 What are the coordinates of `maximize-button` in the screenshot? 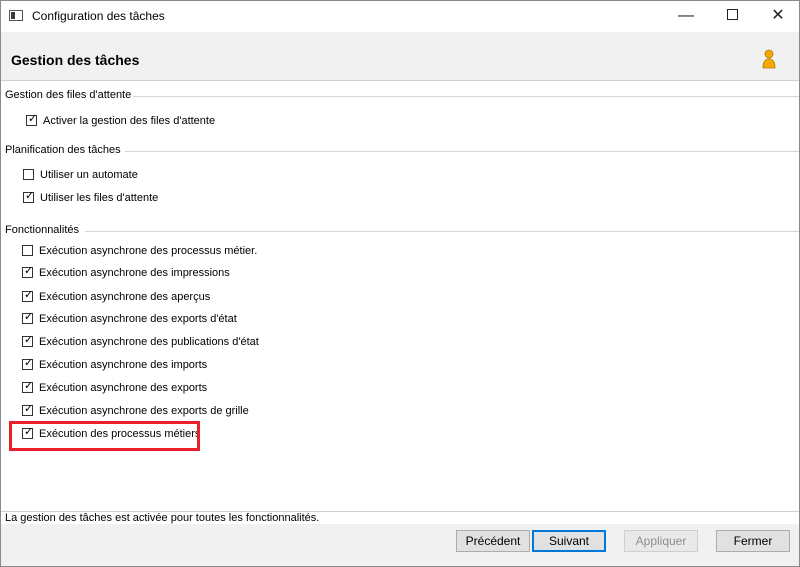 It's located at (732, 16).